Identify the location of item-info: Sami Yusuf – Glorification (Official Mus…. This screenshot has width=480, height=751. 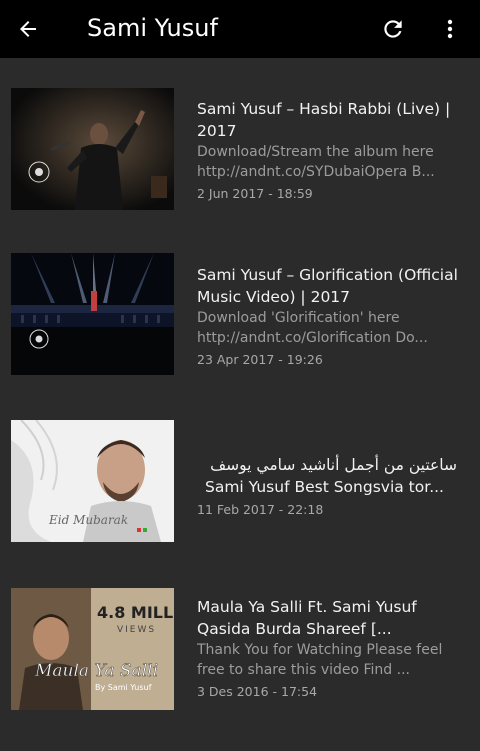
(332, 316).